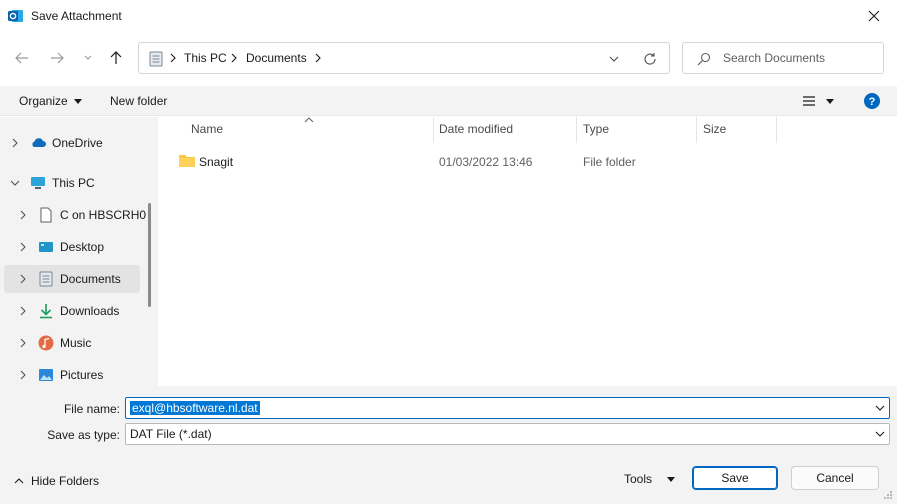 Image resolution: width=897 pixels, height=504 pixels. Describe the element at coordinates (704, 59) in the screenshot. I see `search-icon` at that location.